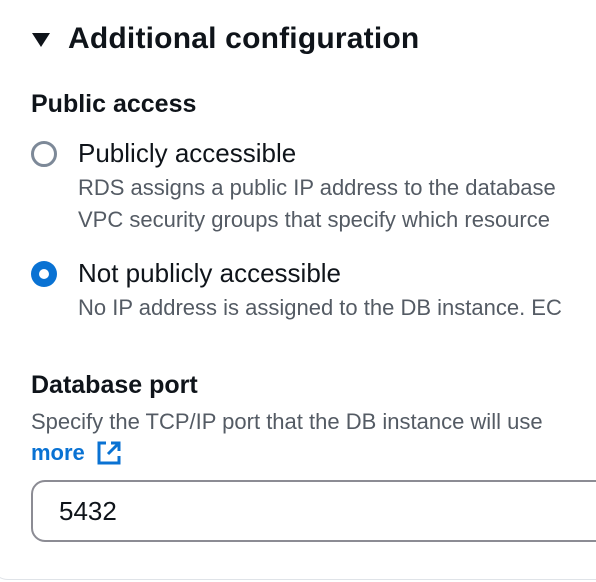  Describe the element at coordinates (244, 38) in the screenshot. I see `section-title: Additional configuration` at that location.